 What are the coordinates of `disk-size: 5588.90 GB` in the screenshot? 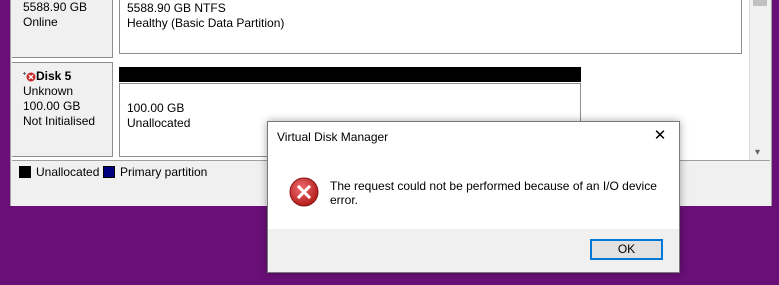 It's located at (55, 7).